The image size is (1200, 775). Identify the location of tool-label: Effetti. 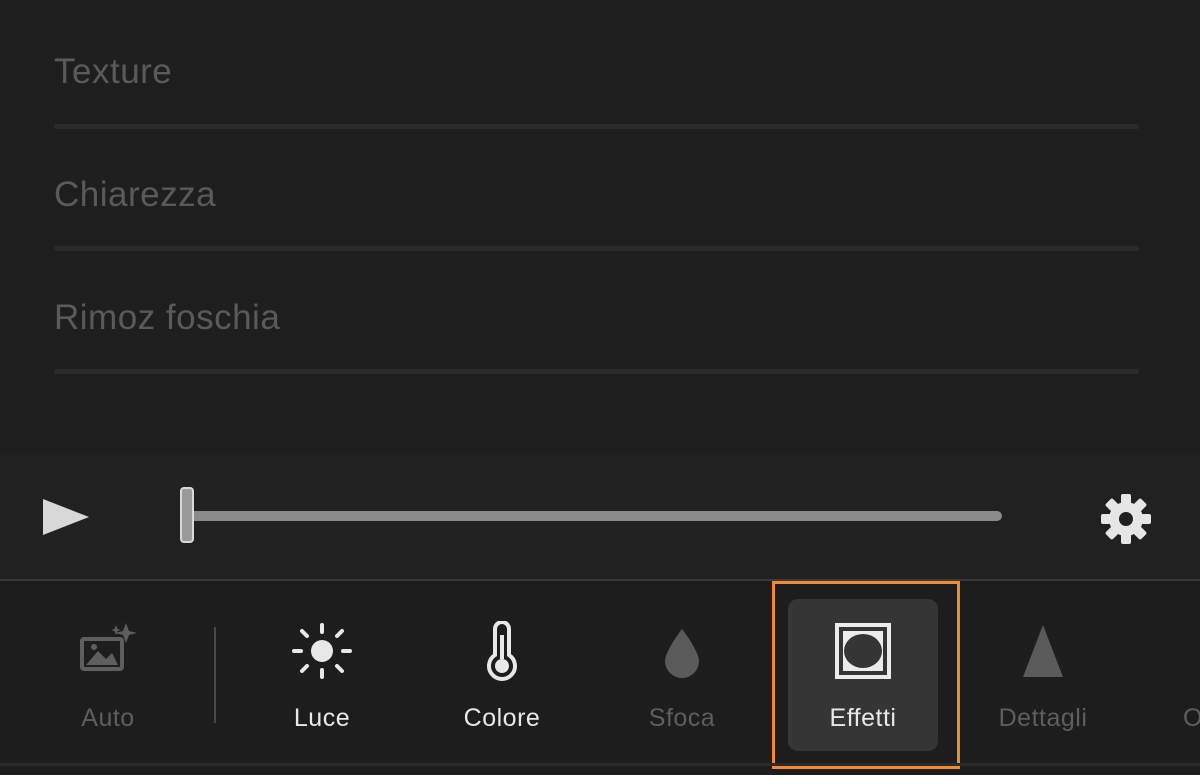
(863, 718).